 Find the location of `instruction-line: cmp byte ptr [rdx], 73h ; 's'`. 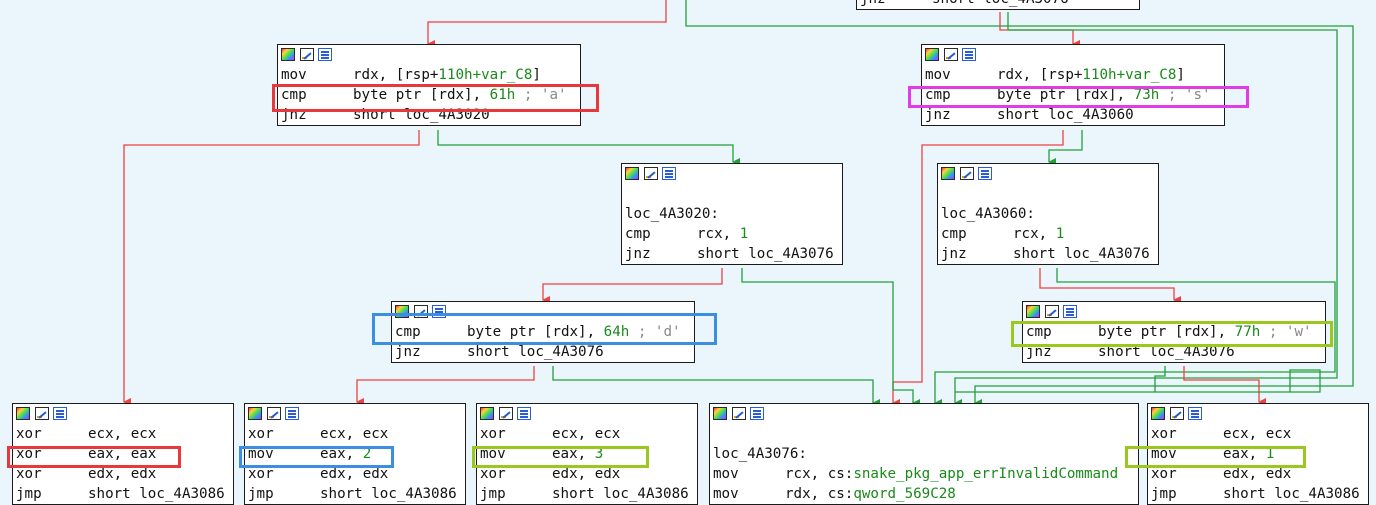

instruction-line: cmp byte ptr [rdx], 73h ; 's' is located at coordinates (1073, 95).